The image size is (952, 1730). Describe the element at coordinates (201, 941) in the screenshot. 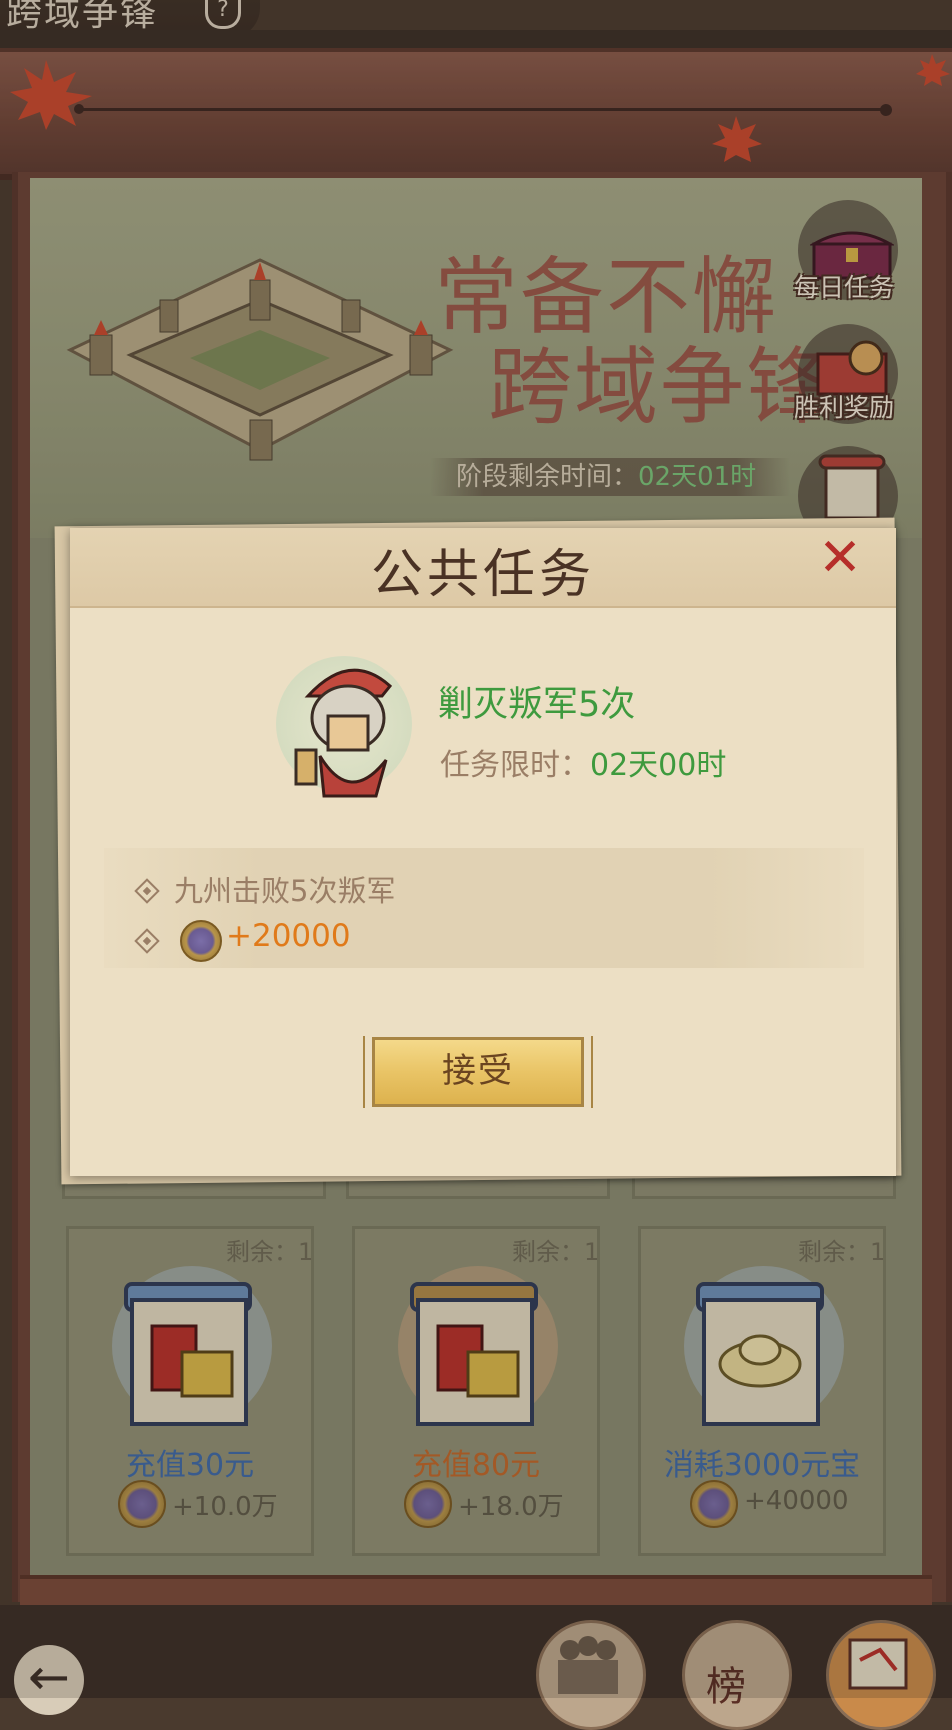

I see `coin-icon` at that location.